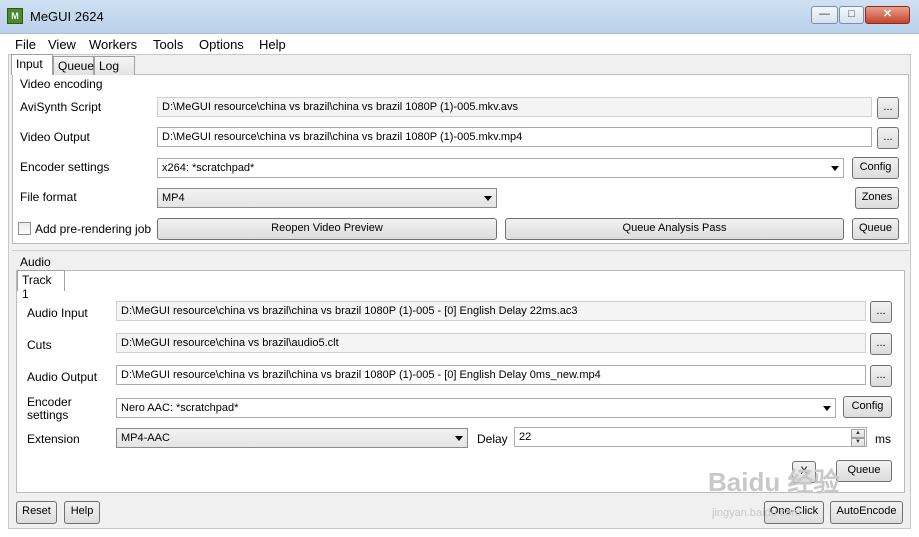 The width and height of the screenshot is (919, 537). I want to click on audio-output-label: Audio Output, so click(62, 377).